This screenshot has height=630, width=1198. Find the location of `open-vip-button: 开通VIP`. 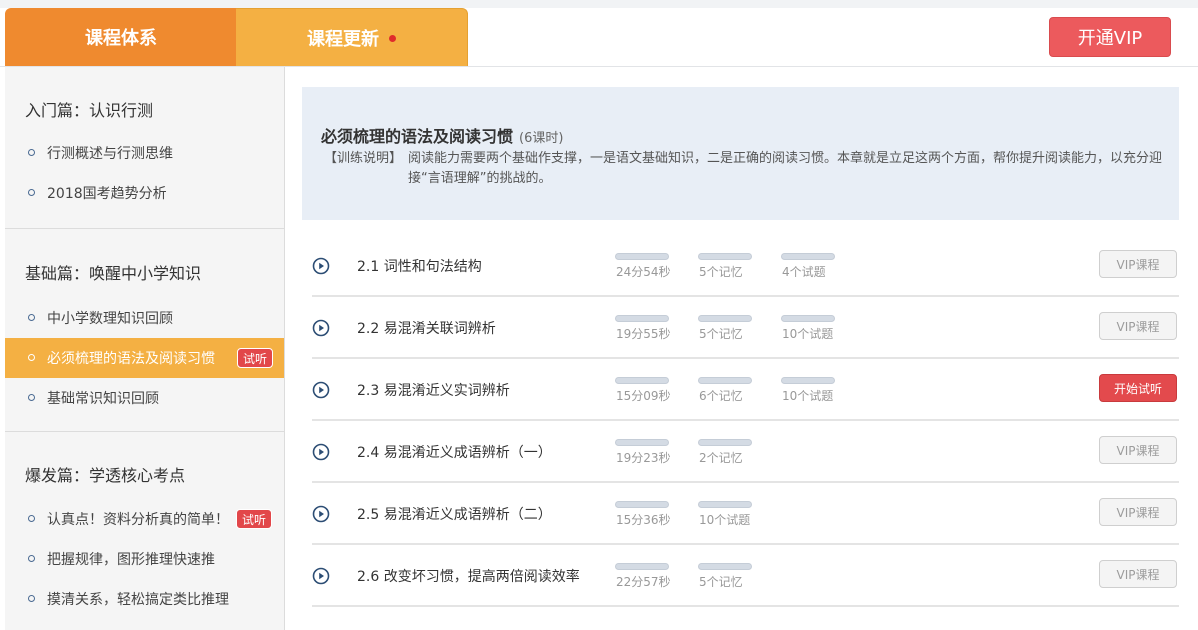

open-vip-button: 开通VIP is located at coordinates (1110, 37).